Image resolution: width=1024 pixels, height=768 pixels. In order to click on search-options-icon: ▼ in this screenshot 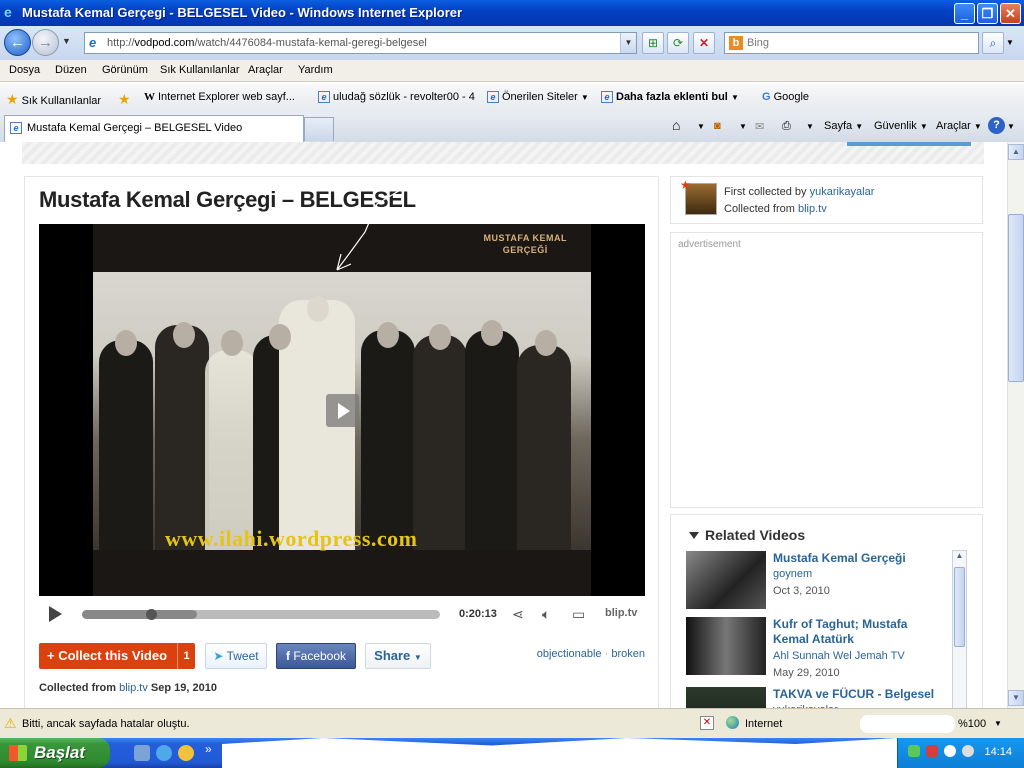, I will do `click(1010, 42)`.